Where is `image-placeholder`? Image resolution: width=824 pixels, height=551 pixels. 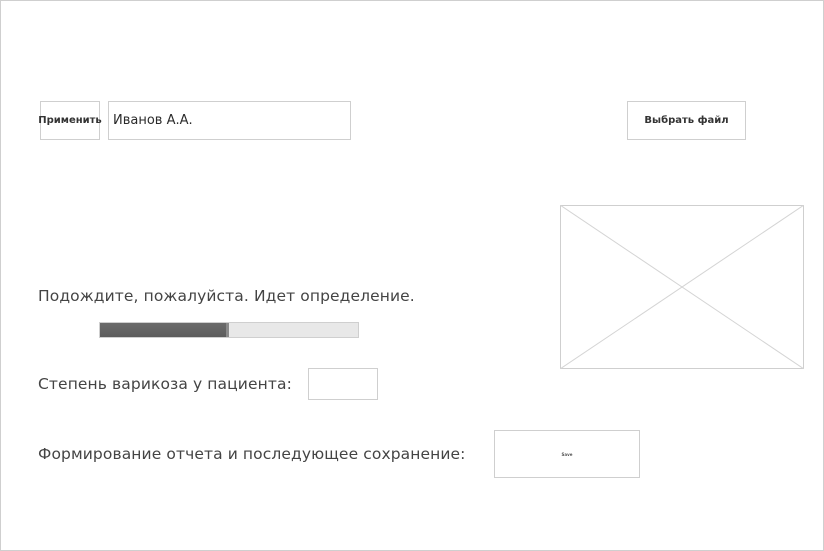 image-placeholder is located at coordinates (682, 287).